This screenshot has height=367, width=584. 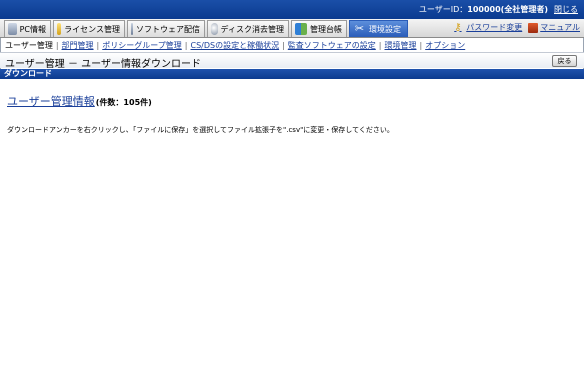 I want to click on tab-disk: ディスク消去管理, so click(x=248, y=28).